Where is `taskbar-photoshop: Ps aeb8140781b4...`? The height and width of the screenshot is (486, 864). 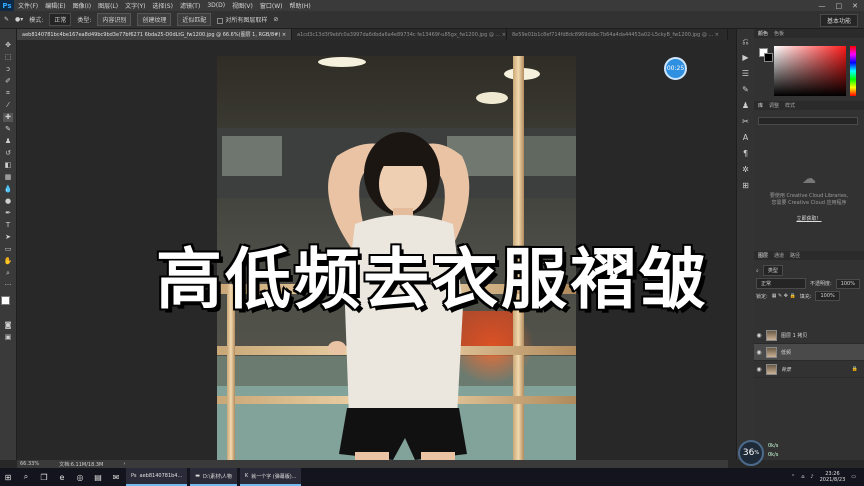
taskbar-photoshop: Ps aeb8140781b4... is located at coordinates (157, 477).